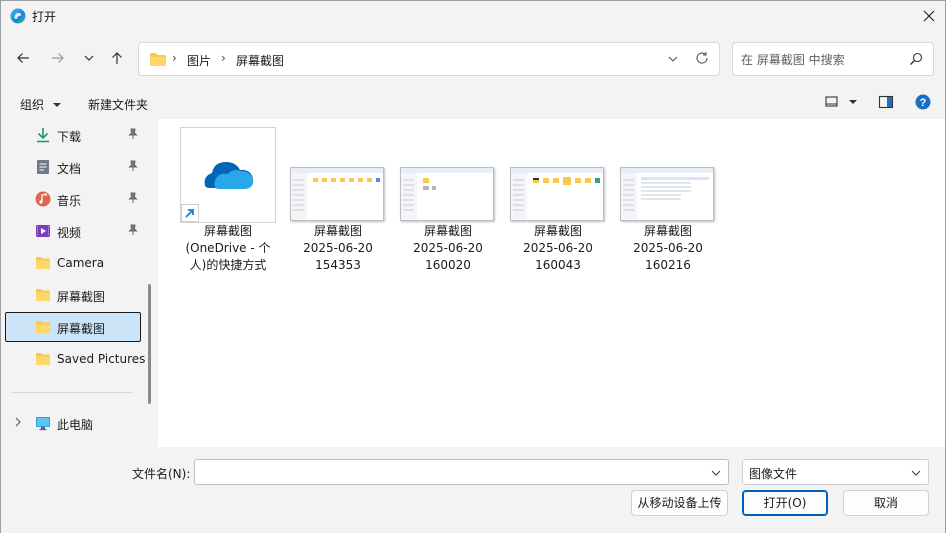 The image size is (946, 533). What do you see at coordinates (773, 474) in the screenshot?
I see `file-type-value: 图像文件` at bounding box center [773, 474].